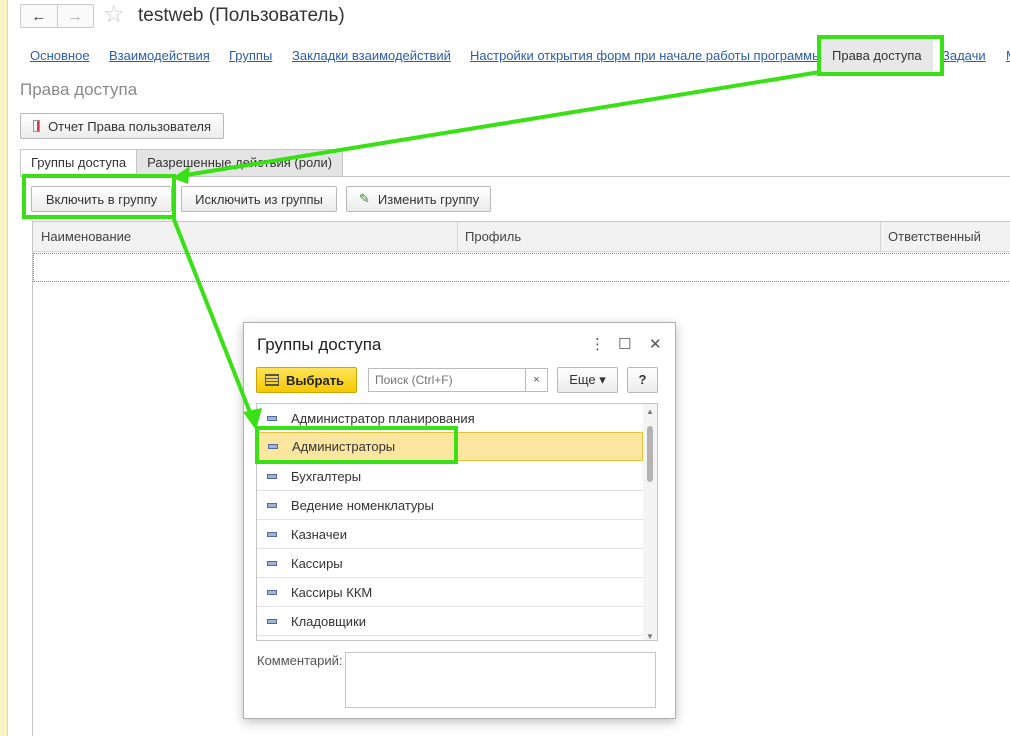 The height and width of the screenshot is (736, 1010). I want to click on exclude-from-group-button: Исключить из группы, so click(259, 199).